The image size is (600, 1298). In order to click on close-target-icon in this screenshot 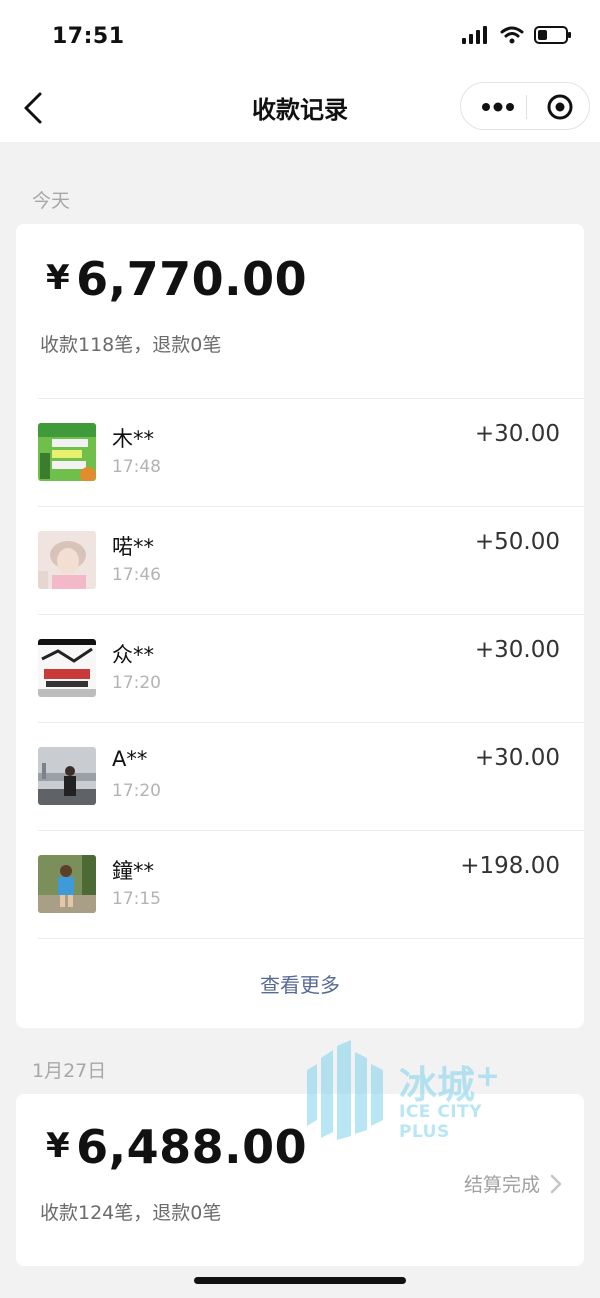, I will do `click(560, 107)`.